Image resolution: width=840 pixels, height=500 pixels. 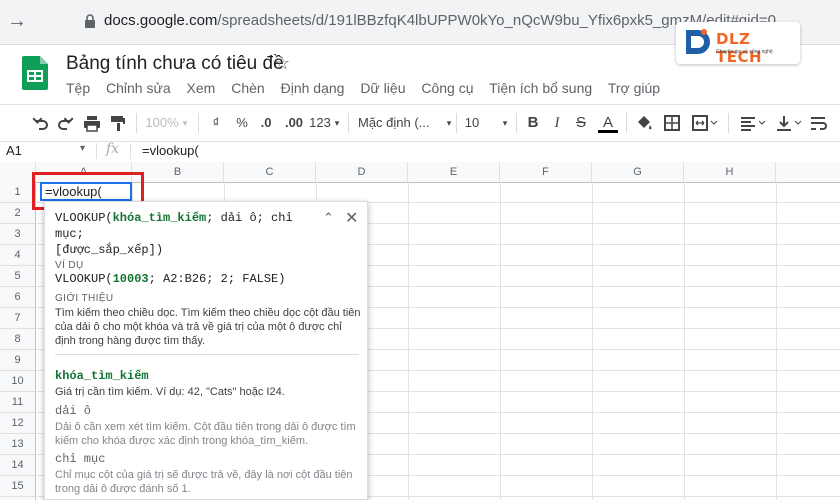 What do you see at coordinates (216, 123) in the screenshot?
I see `currency-format-button: ₫` at bounding box center [216, 123].